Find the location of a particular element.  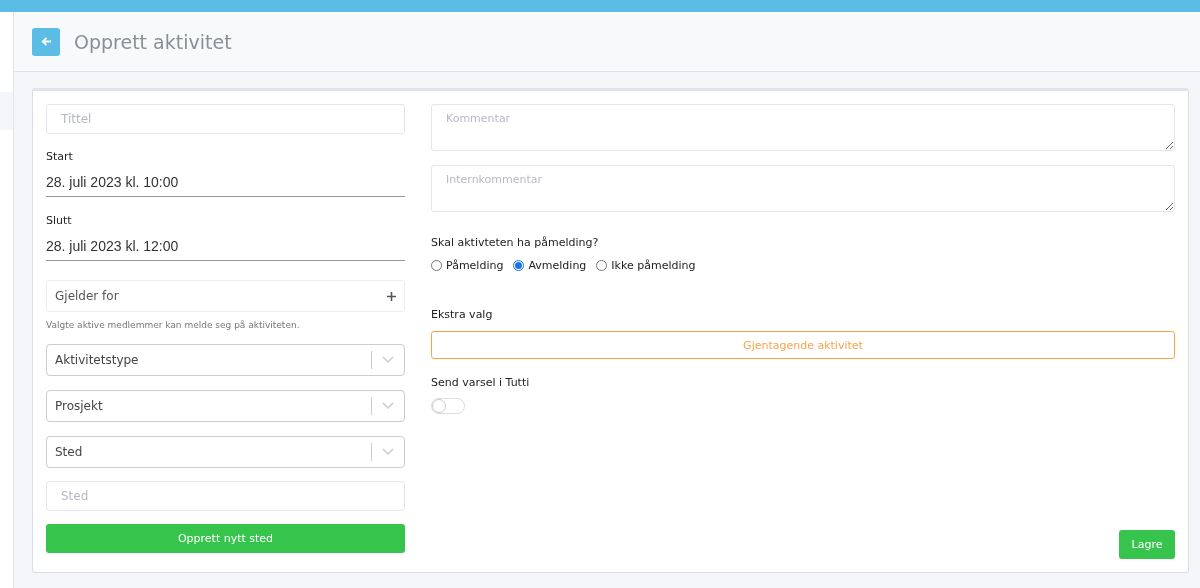

comment-field: Internkommentar is located at coordinates (803, 188).